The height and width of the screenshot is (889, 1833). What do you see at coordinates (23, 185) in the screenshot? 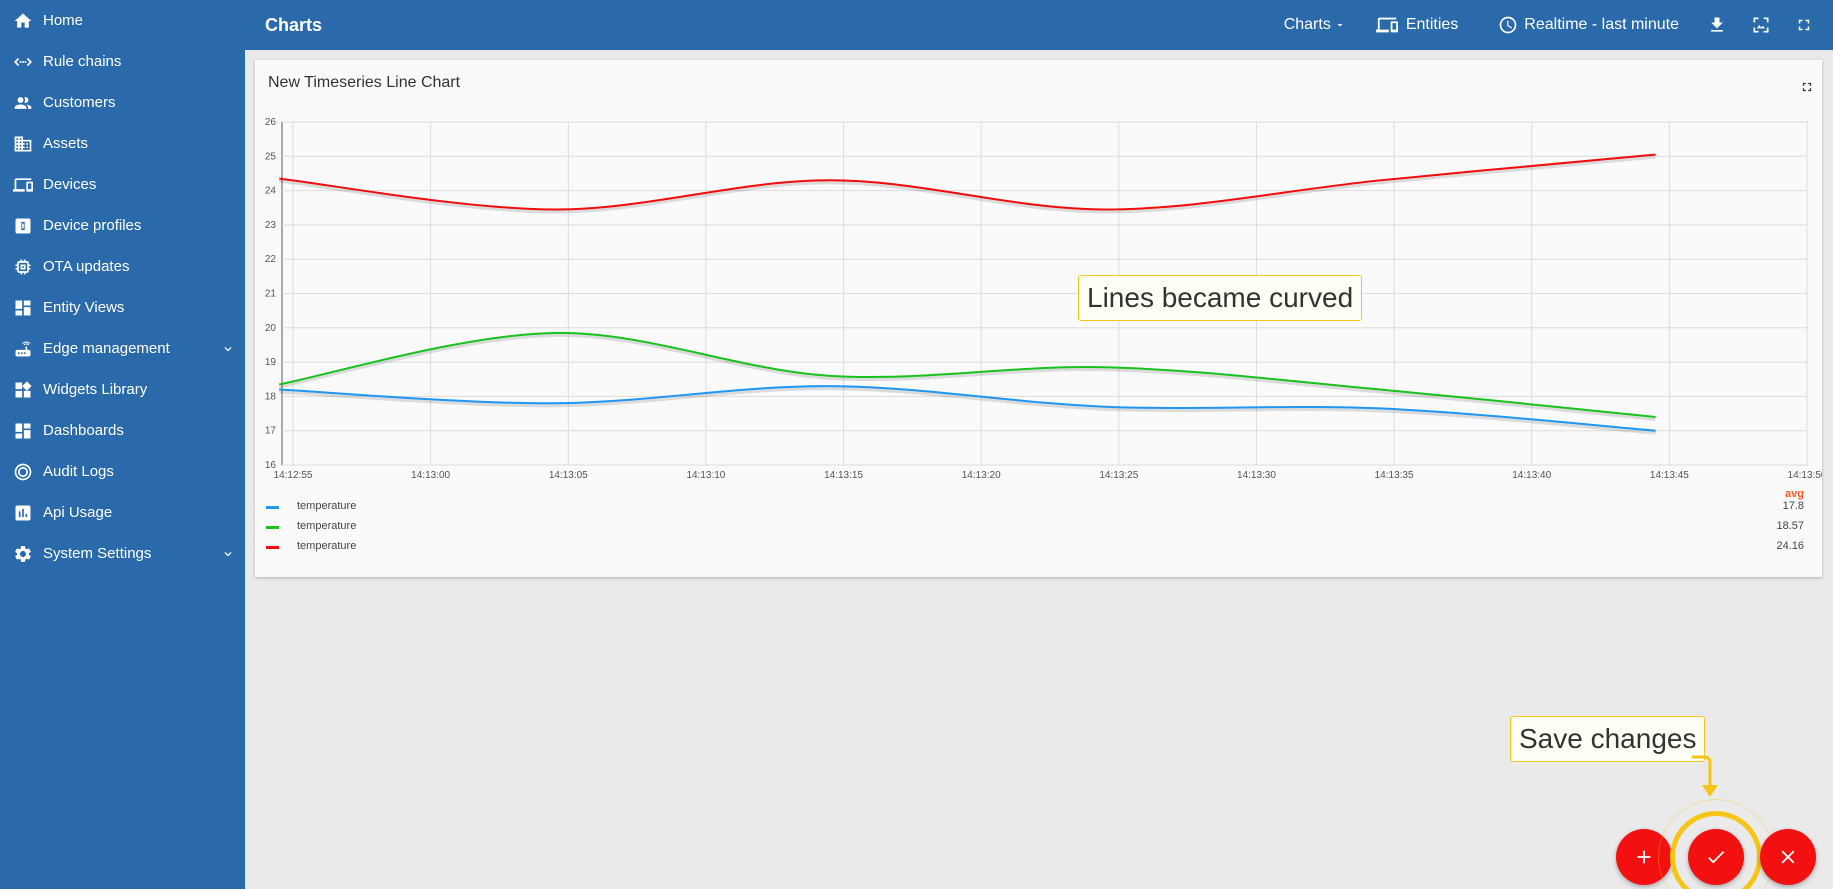
I see `devices-icon` at bounding box center [23, 185].